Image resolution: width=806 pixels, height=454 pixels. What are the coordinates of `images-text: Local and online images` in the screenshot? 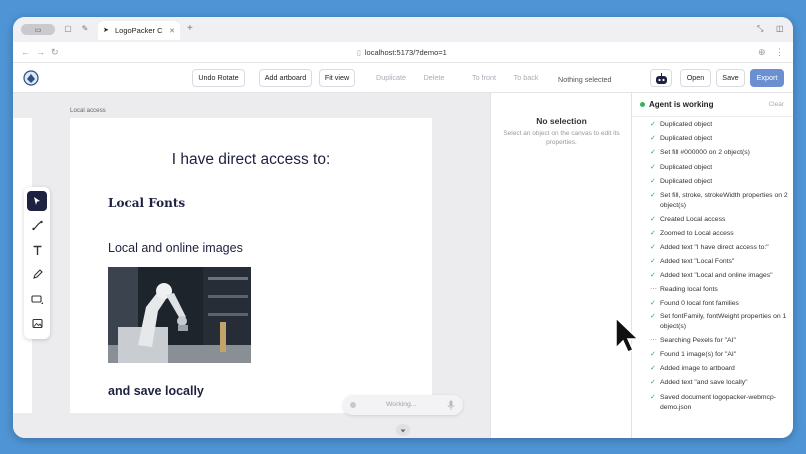 It's located at (175, 248).